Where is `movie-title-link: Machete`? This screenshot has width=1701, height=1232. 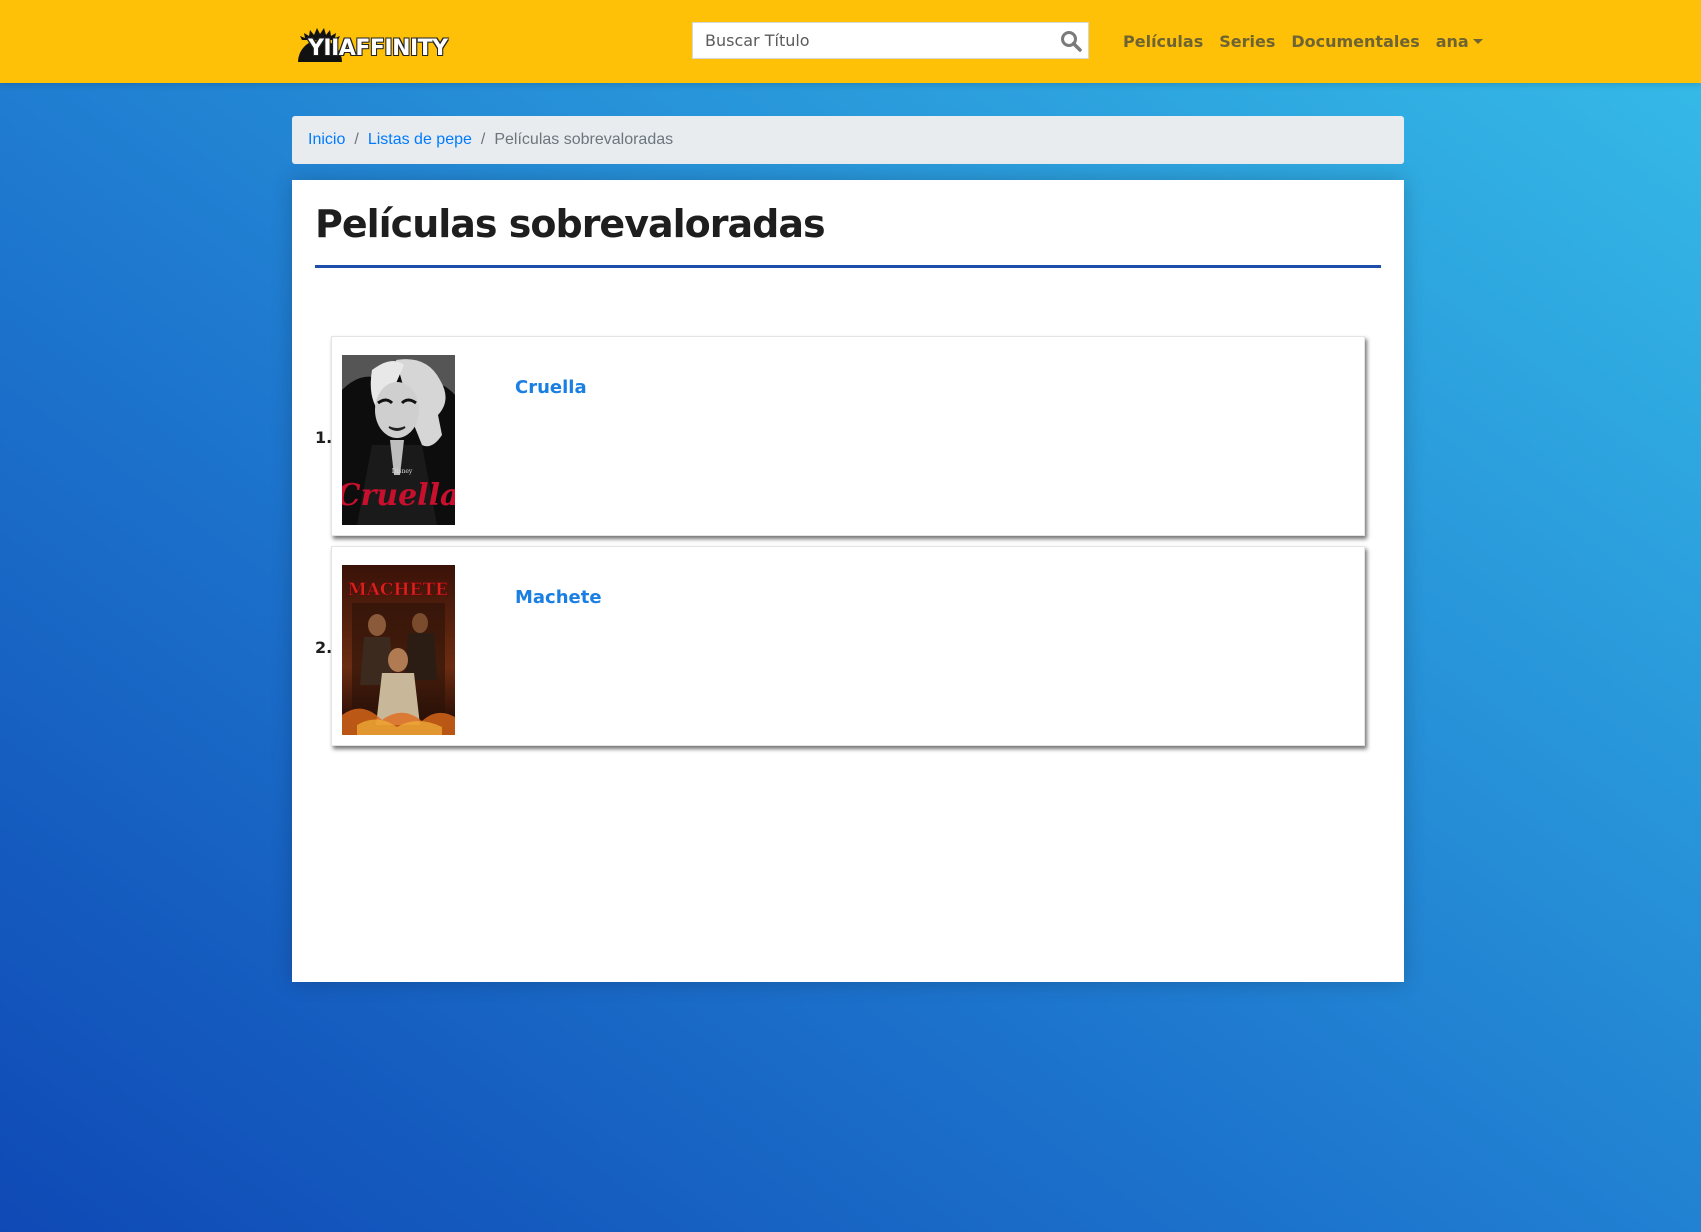
movie-title-link: Machete is located at coordinates (558, 597).